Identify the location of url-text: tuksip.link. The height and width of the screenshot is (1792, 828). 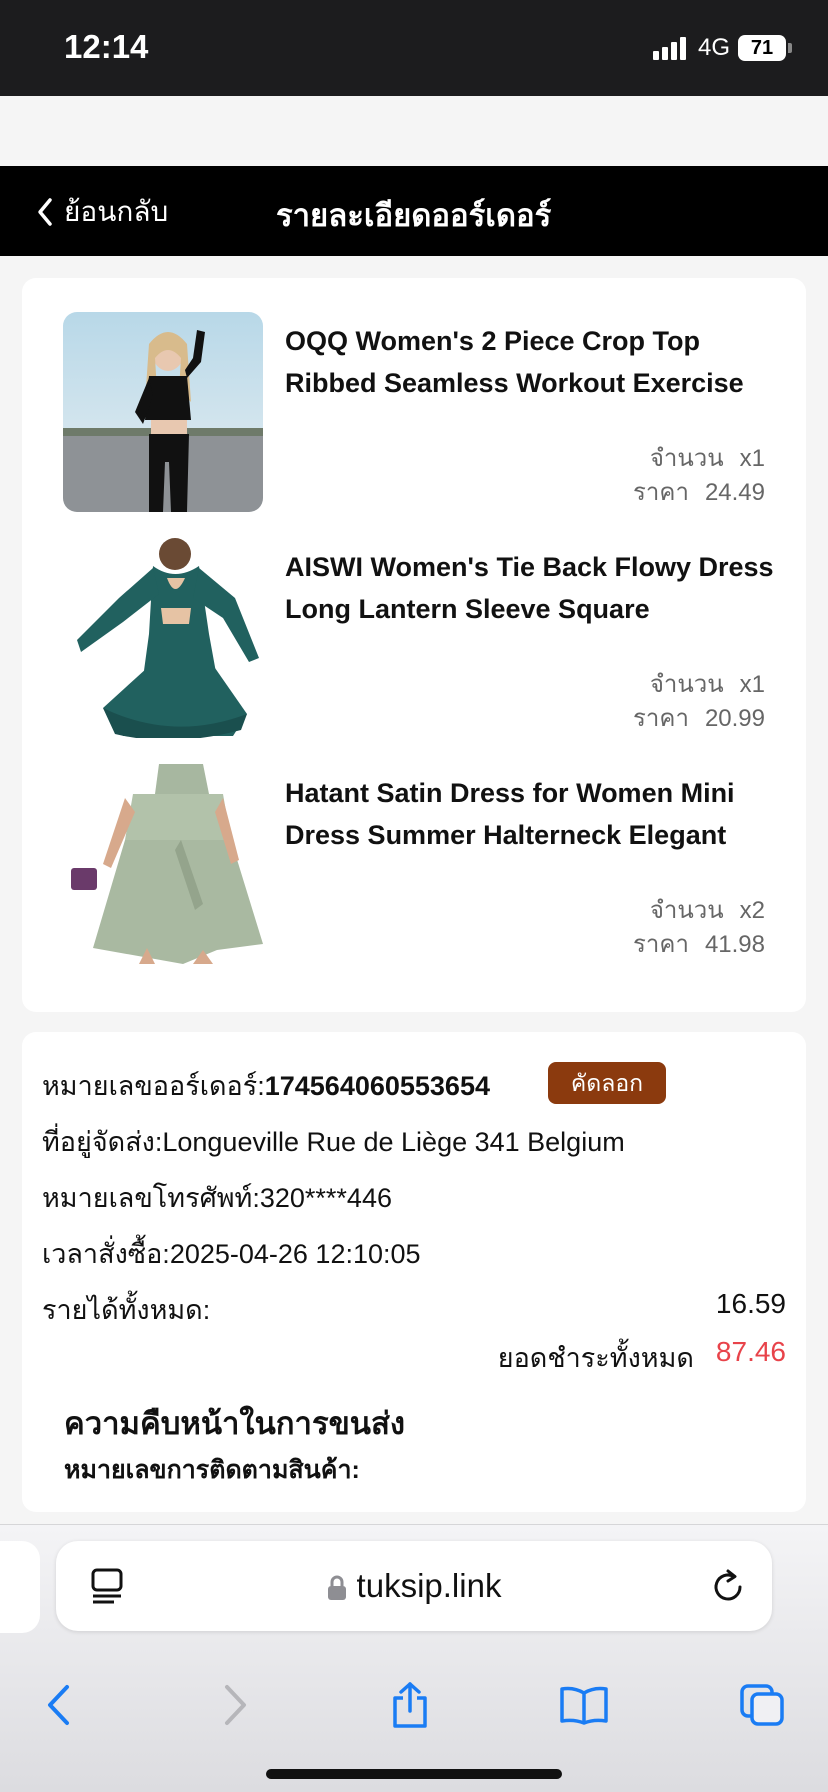
(429, 1585).